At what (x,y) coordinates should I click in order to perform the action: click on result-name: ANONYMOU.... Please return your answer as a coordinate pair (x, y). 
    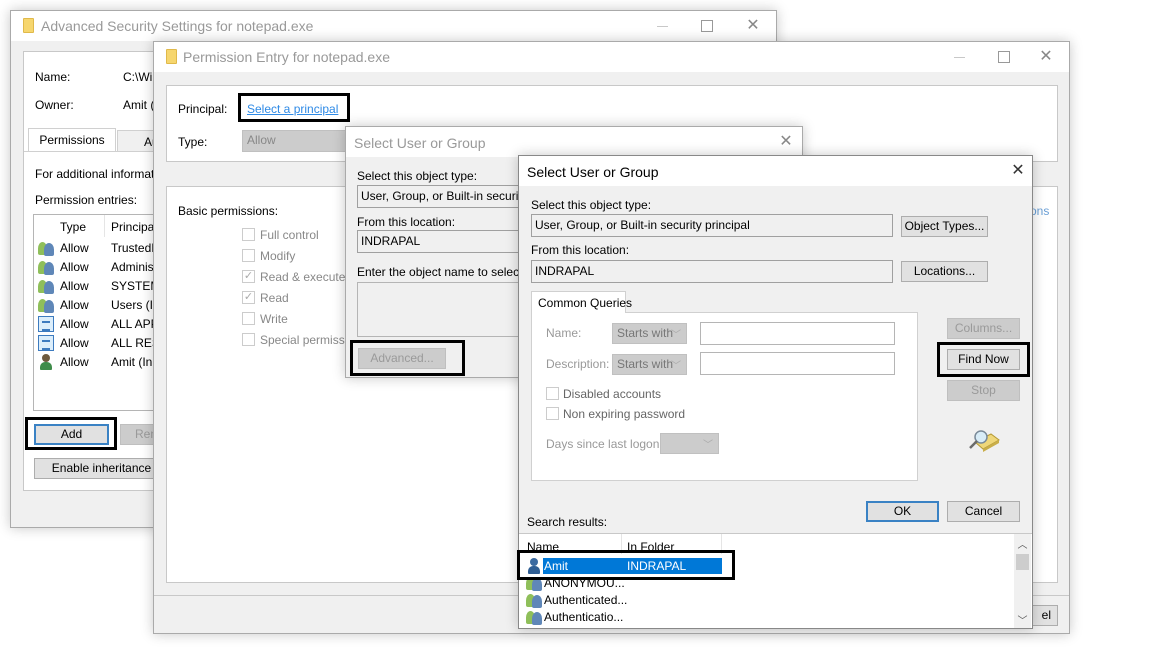
    Looking at the image, I should click on (584, 583).